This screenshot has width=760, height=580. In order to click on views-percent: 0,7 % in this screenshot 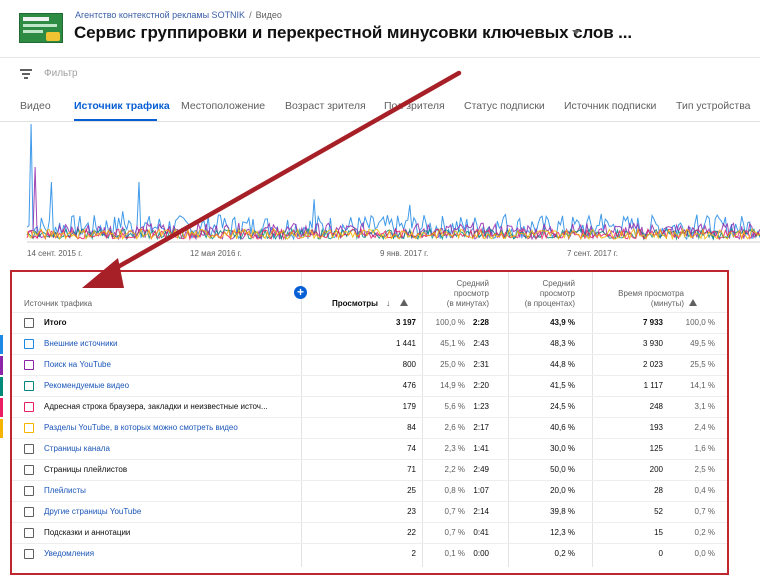, I will do `click(454, 532)`.